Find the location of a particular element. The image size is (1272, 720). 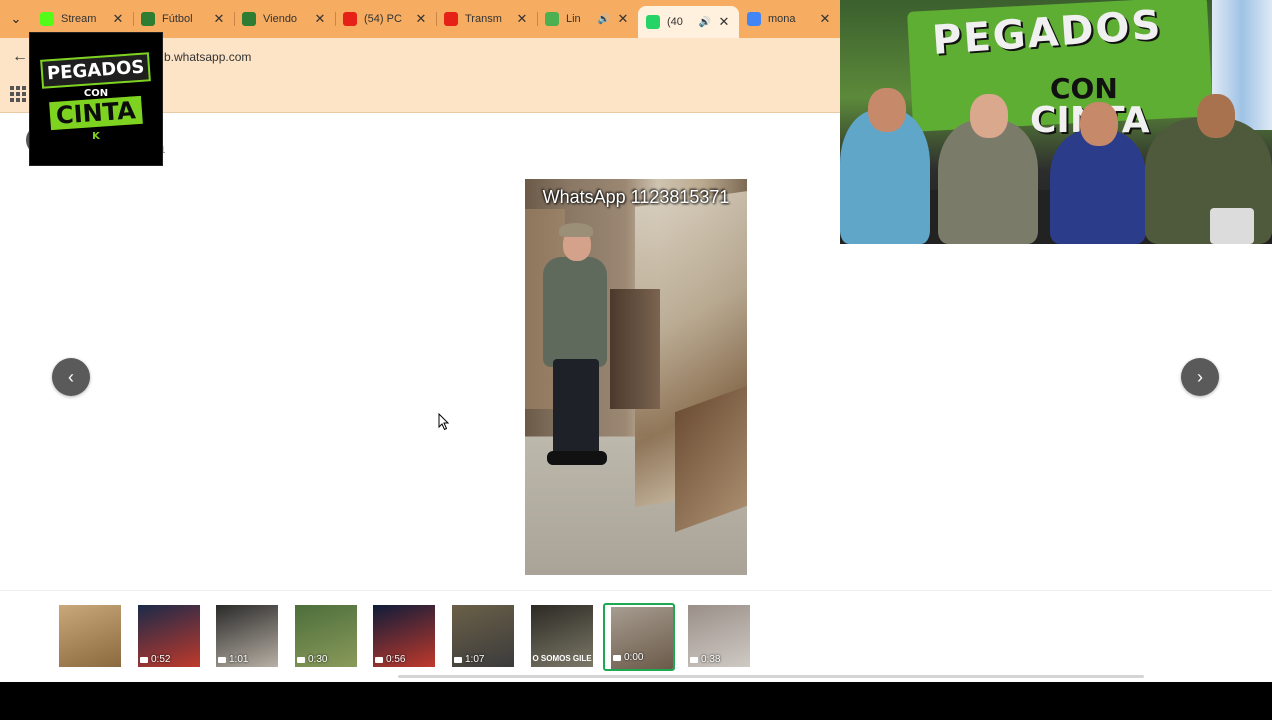

media-thumbnail-strip: 0:52 1:01 0:30 0:56 1:07 O SOMOS GILE 0:00 0:38 is located at coordinates (636, 636).